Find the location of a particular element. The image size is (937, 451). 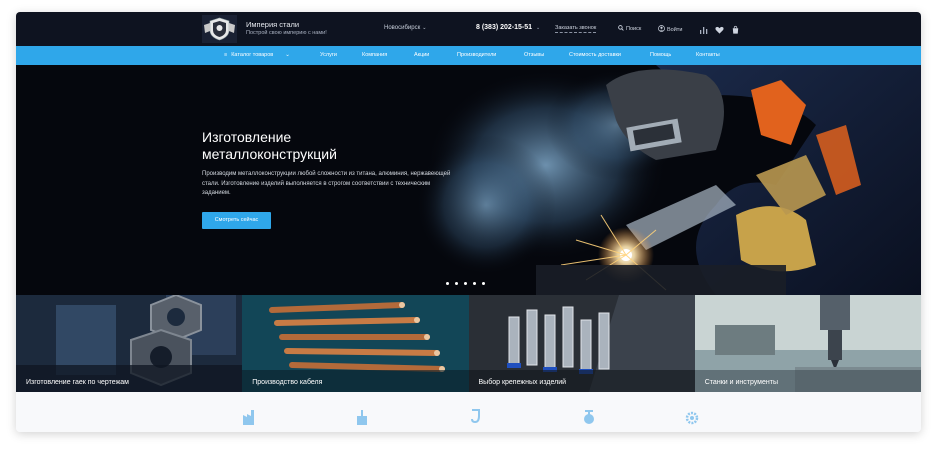

brand-slogan: Построй свою империю с нами! is located at coordinates (286, 33).